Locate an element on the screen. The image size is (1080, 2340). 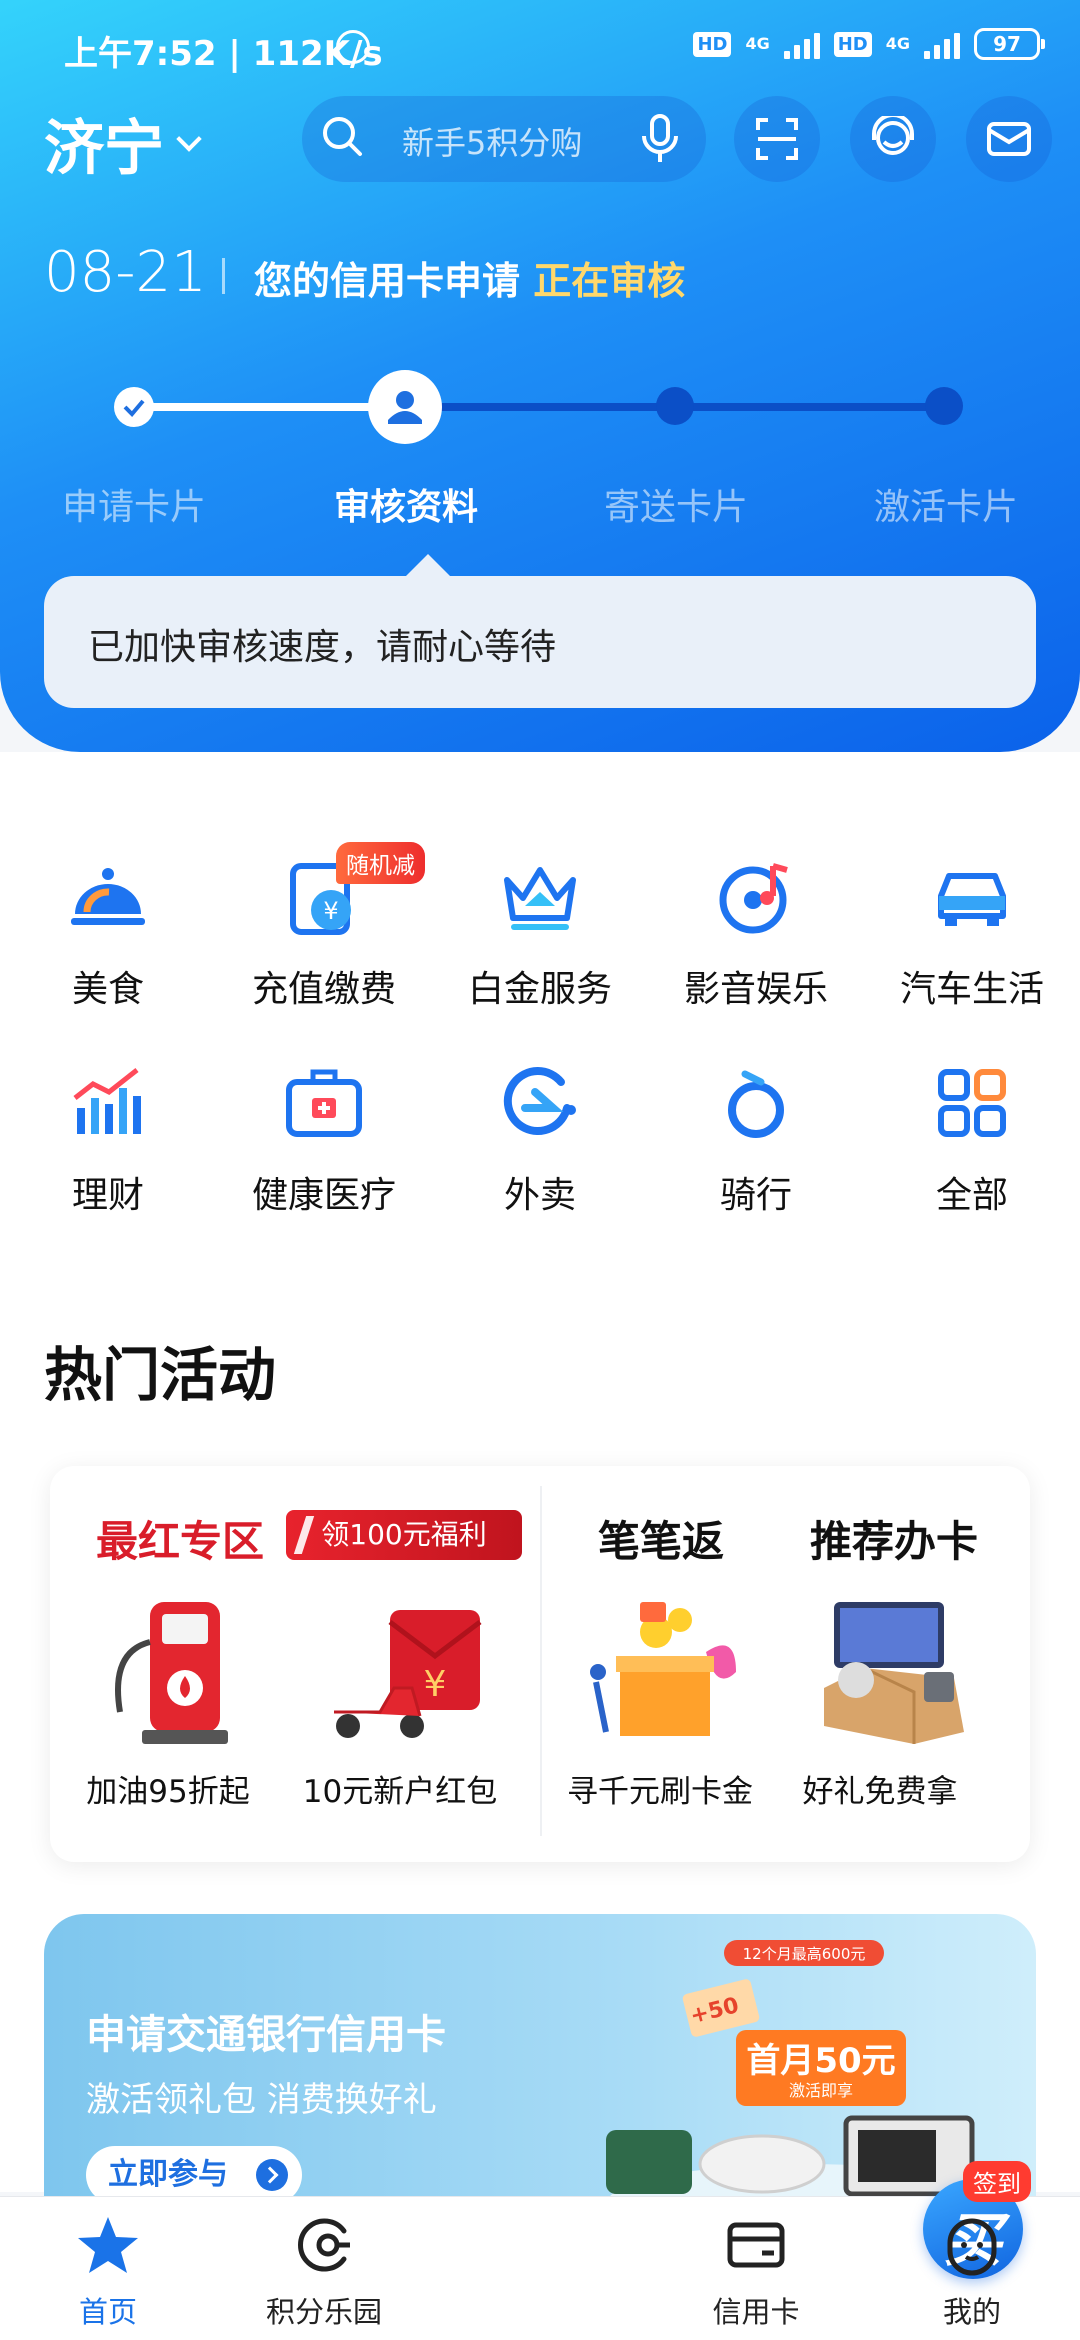
tab-label: 首页 is located at coordinates (107, 2312).